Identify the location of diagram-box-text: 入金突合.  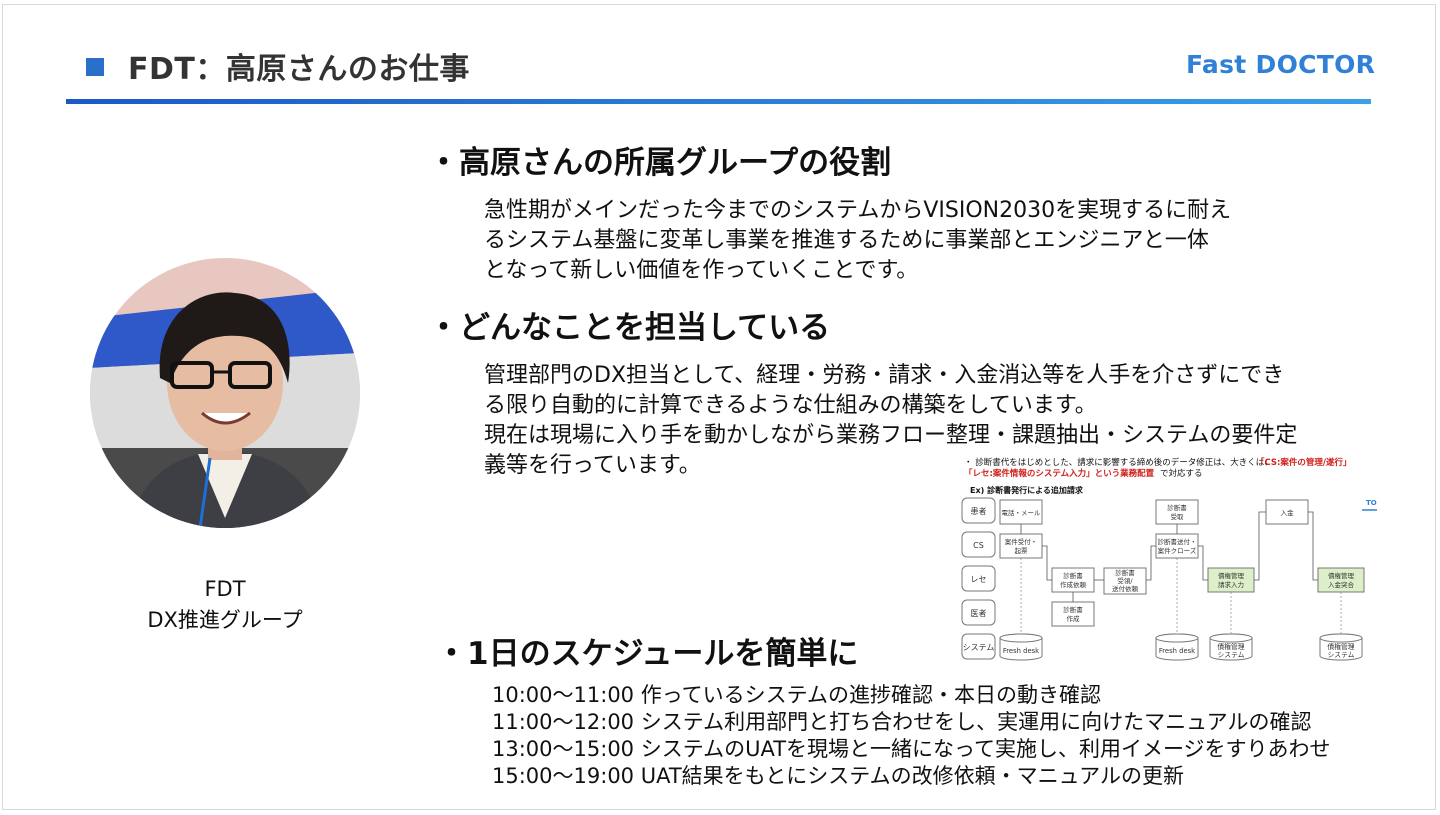
(1341, 584).